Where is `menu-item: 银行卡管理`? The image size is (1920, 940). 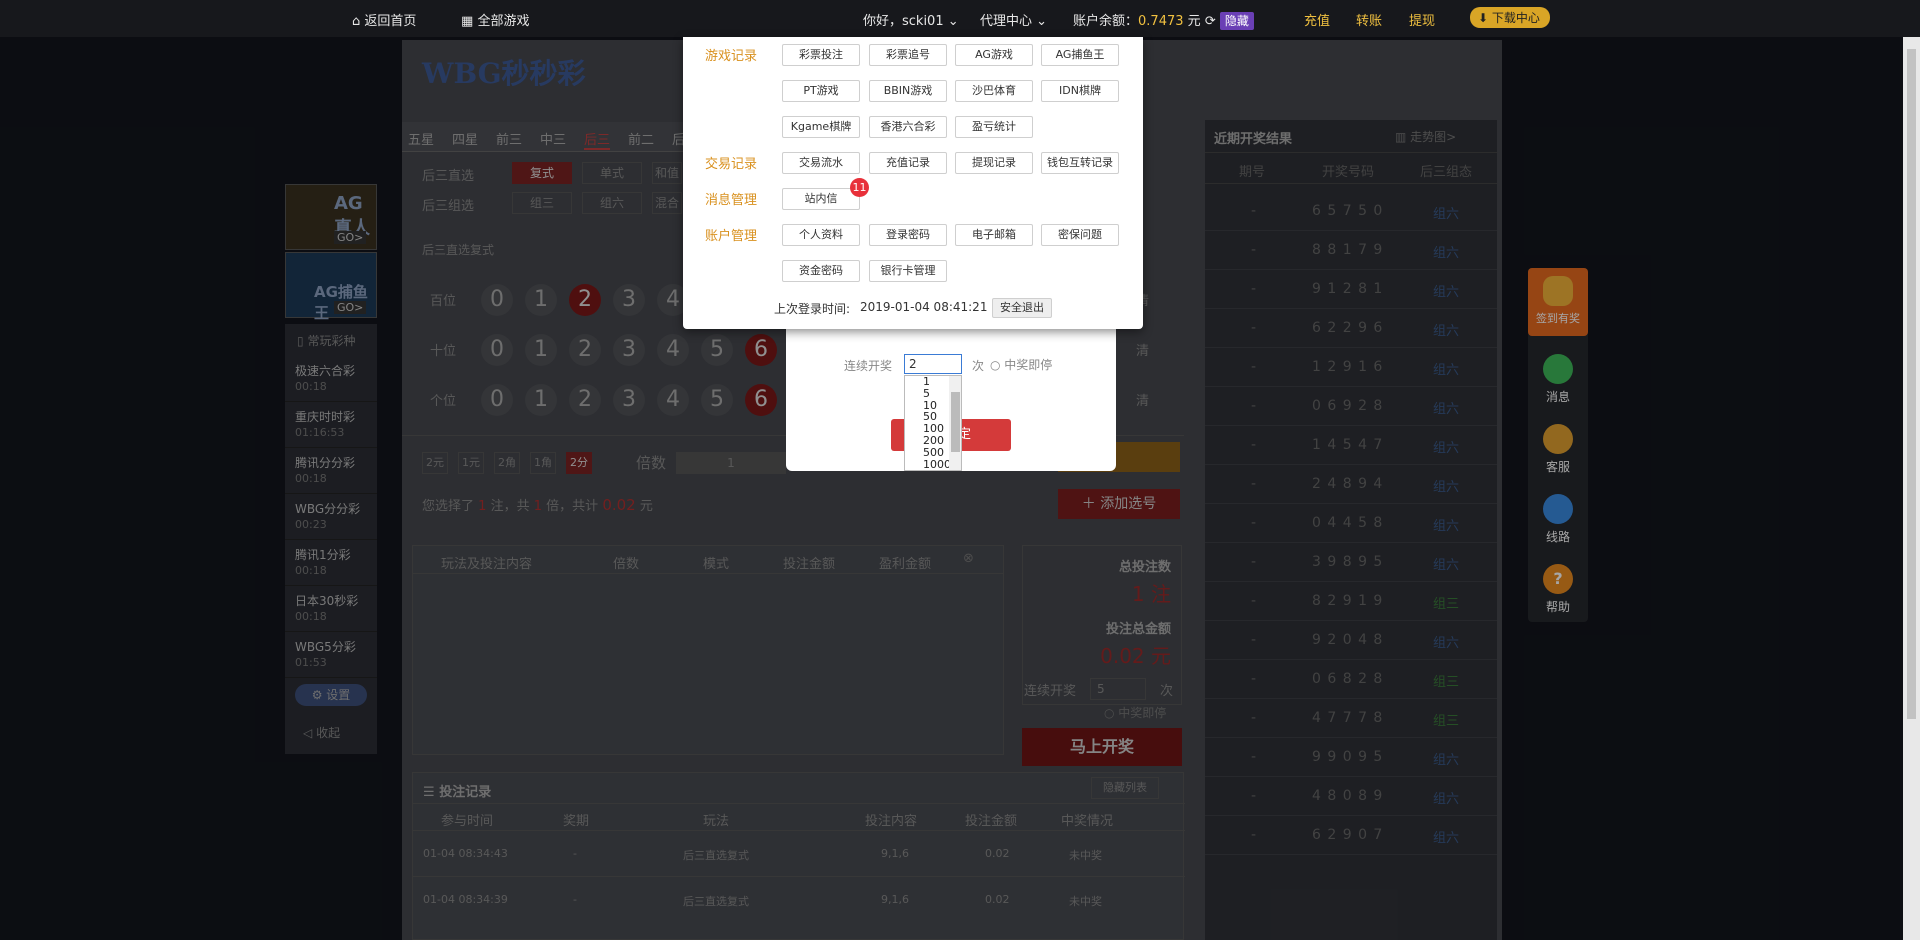
menu-item: 银行卡管理 is located at coordinates (908, 271).